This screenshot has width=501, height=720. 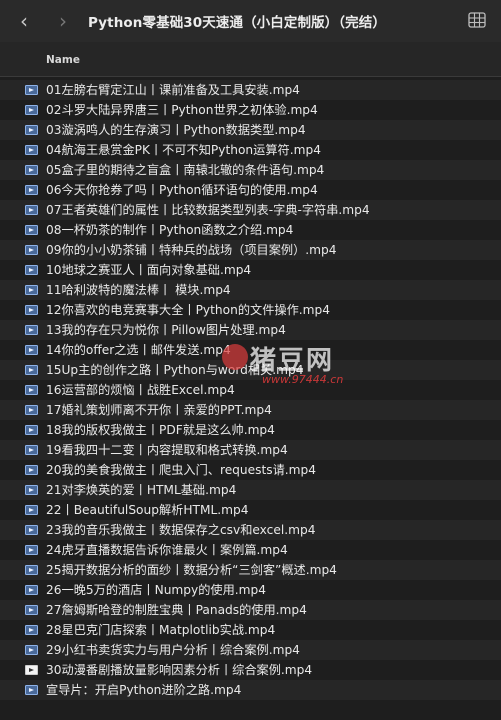 I want to click on file-row: 30动漫番剧播放量影响因素分析丨综合案例.mp4, so click(x=250, y=670).